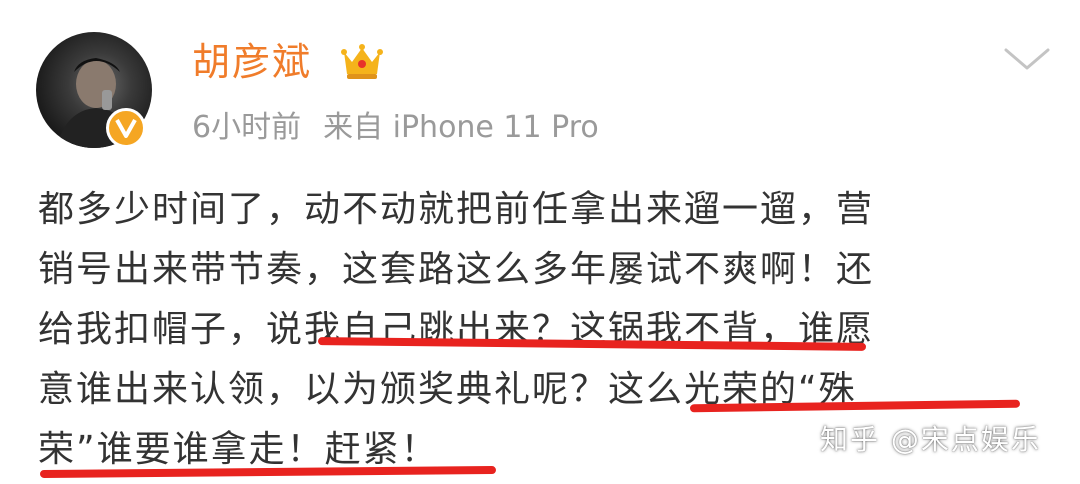  I want to click on post-time: 6小时前, so click(247, 127).